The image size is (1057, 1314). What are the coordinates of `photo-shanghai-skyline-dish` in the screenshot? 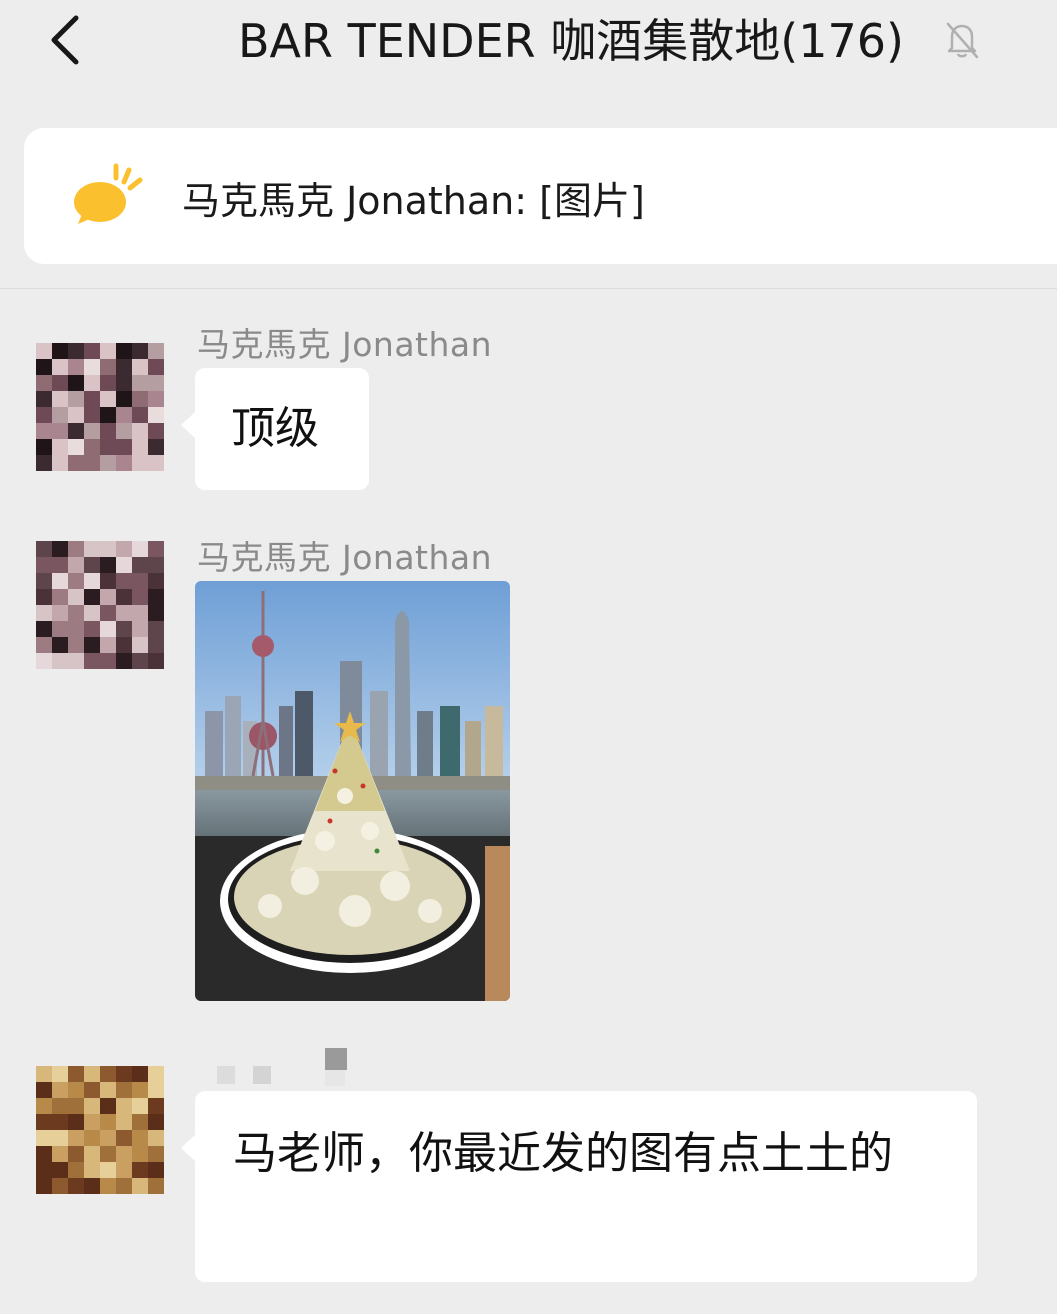 It's located at (352, 791).